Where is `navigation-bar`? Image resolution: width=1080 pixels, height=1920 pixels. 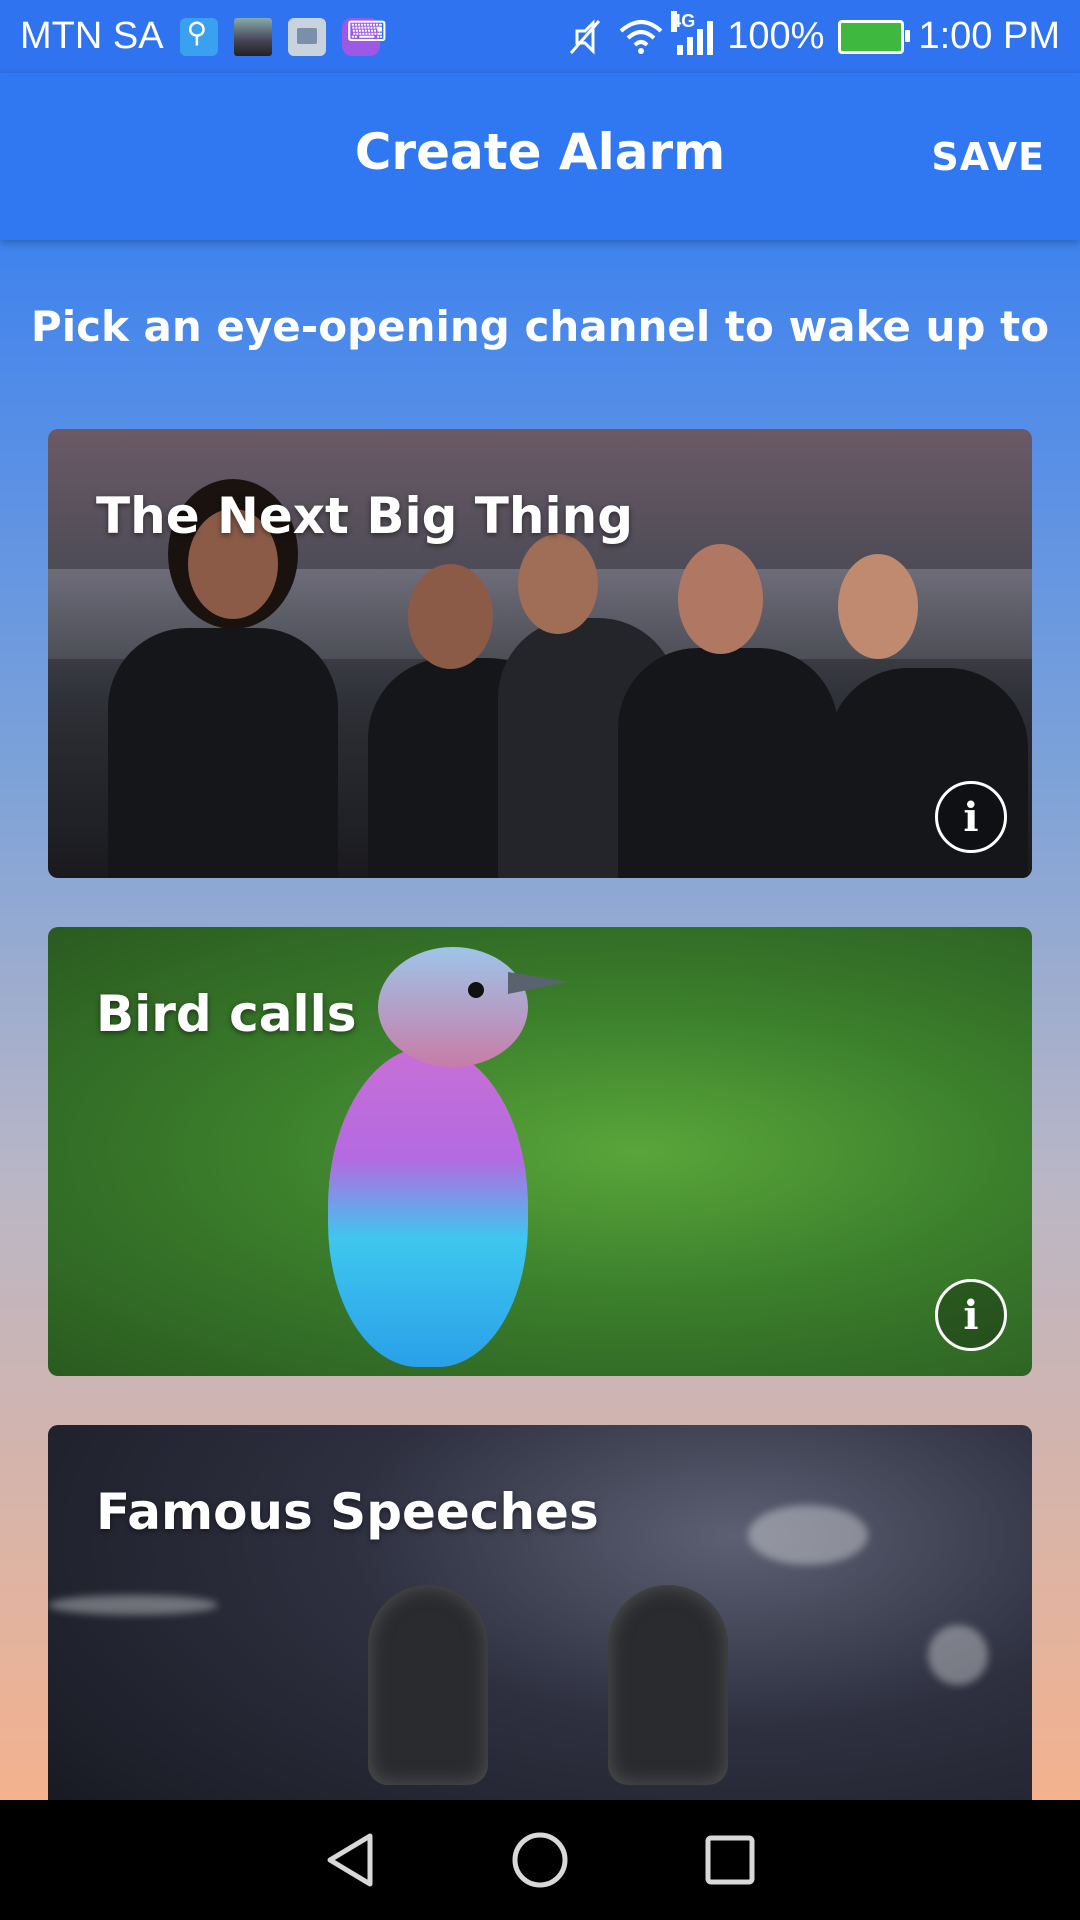 navigation-bar is located at coordinates (540, 1860).